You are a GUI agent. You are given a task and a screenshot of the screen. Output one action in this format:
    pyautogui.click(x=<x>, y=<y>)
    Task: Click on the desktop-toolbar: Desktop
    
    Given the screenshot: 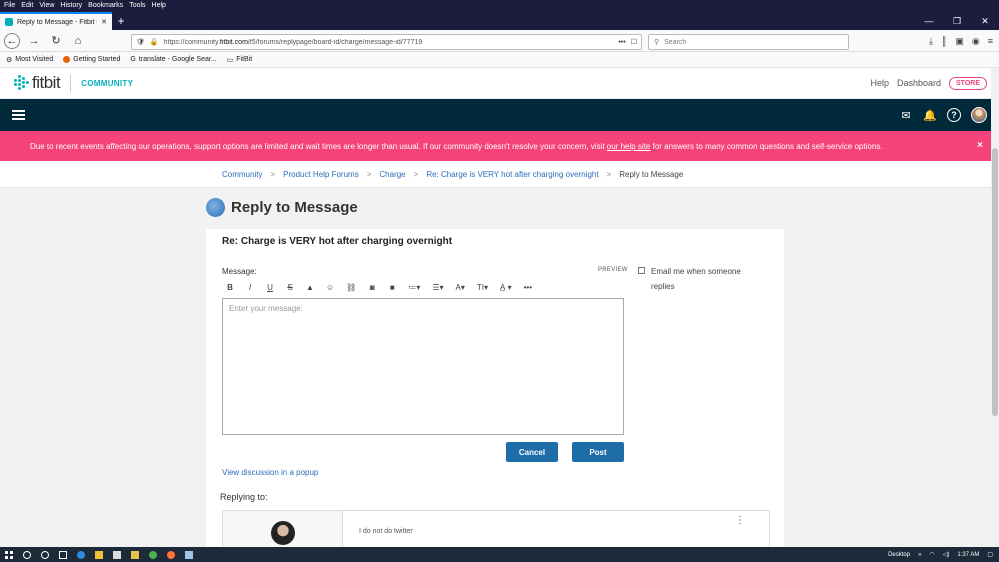 What is the action you would take?
    pyautogui.click(x=899, y=555)
    